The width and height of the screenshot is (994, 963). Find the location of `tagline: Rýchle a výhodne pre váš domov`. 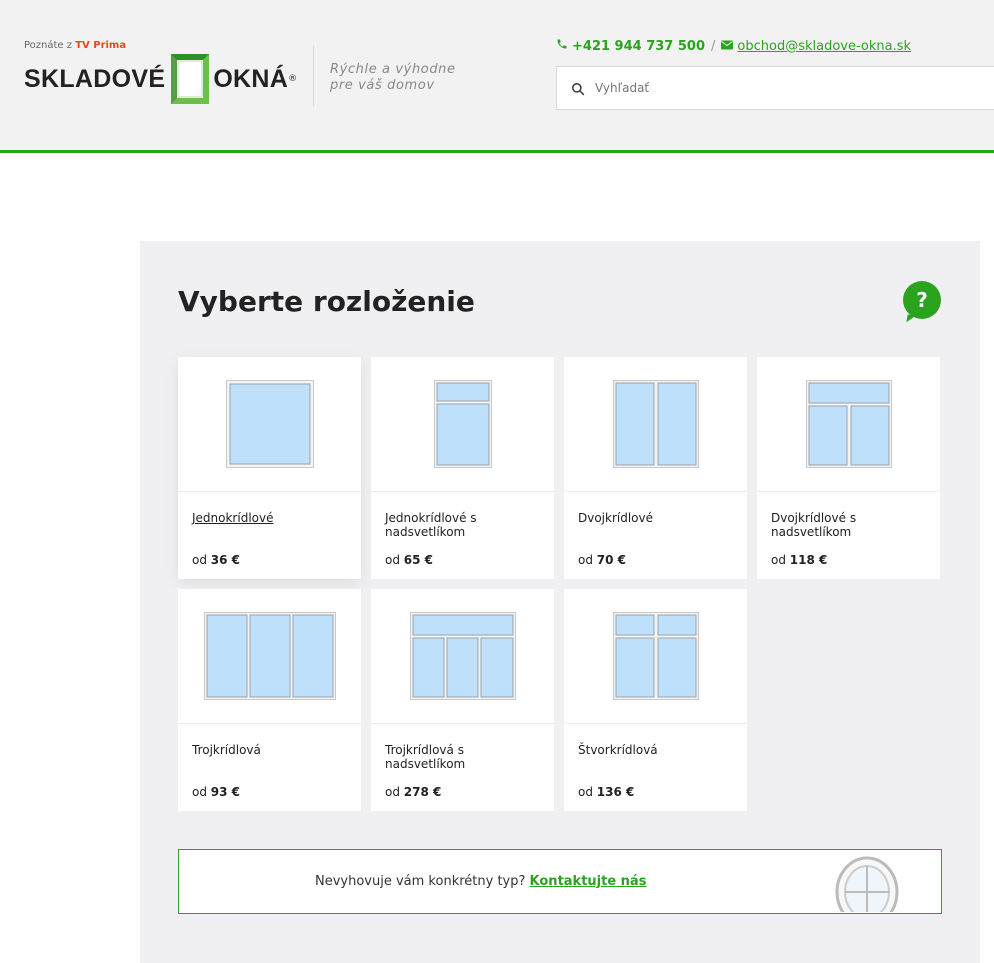

tagline: Rýchle a výhodne pre váš domov is located at coordinates (393, 78).